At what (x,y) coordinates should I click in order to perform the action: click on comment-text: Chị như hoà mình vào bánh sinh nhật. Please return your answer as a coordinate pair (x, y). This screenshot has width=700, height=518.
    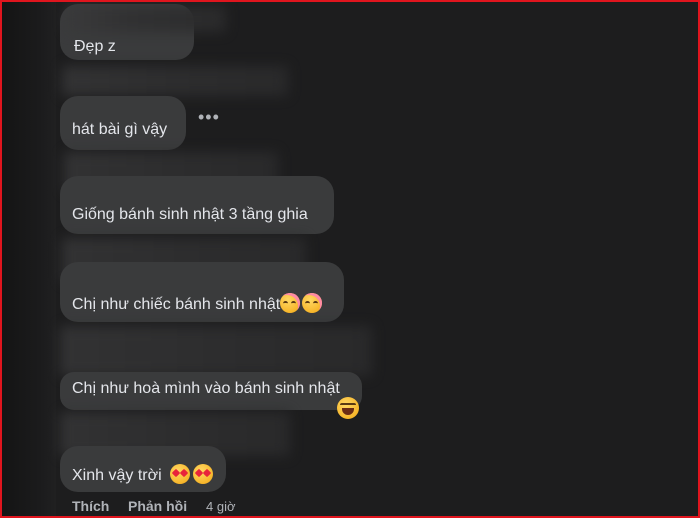
    Looking at the image, I should click on (206, 388).